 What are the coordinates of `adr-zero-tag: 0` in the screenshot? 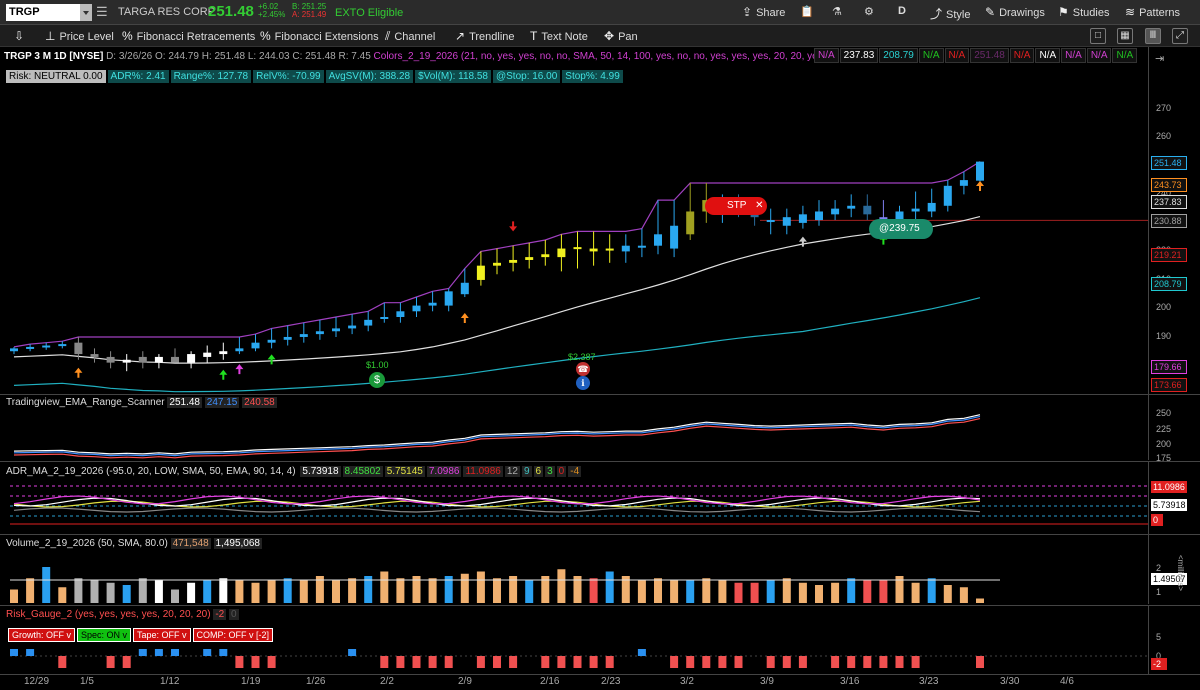 It's located at (1157, 520).